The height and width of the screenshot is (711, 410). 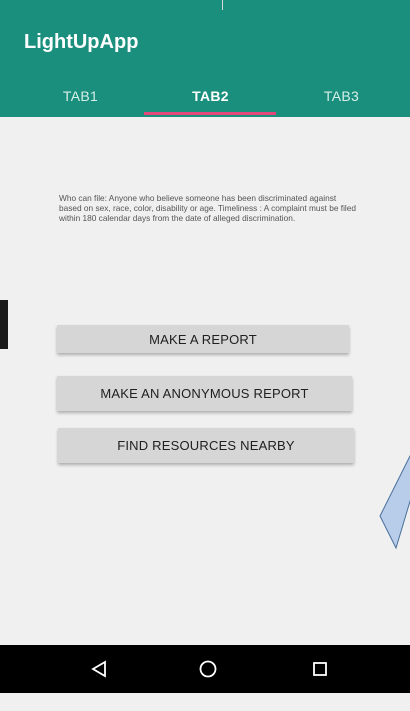 What do you see at coordinates (81, 42) in the screenshot?
I see `app-title: LightUpApp` at bounding box center [81, 42].